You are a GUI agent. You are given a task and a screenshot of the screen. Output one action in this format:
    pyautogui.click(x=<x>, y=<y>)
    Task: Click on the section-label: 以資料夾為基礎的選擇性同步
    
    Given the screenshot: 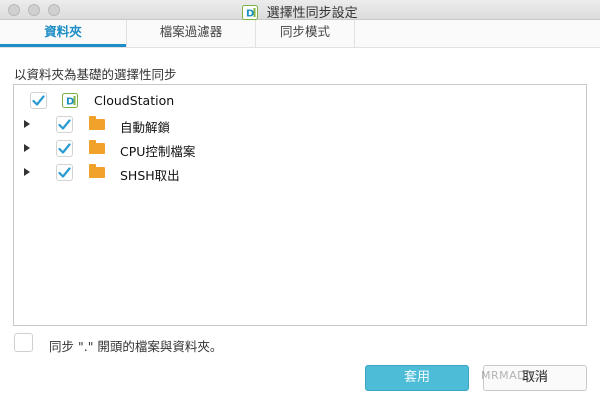 What is the action you would take?
    pyautogui.click(x=95, y=74)
    